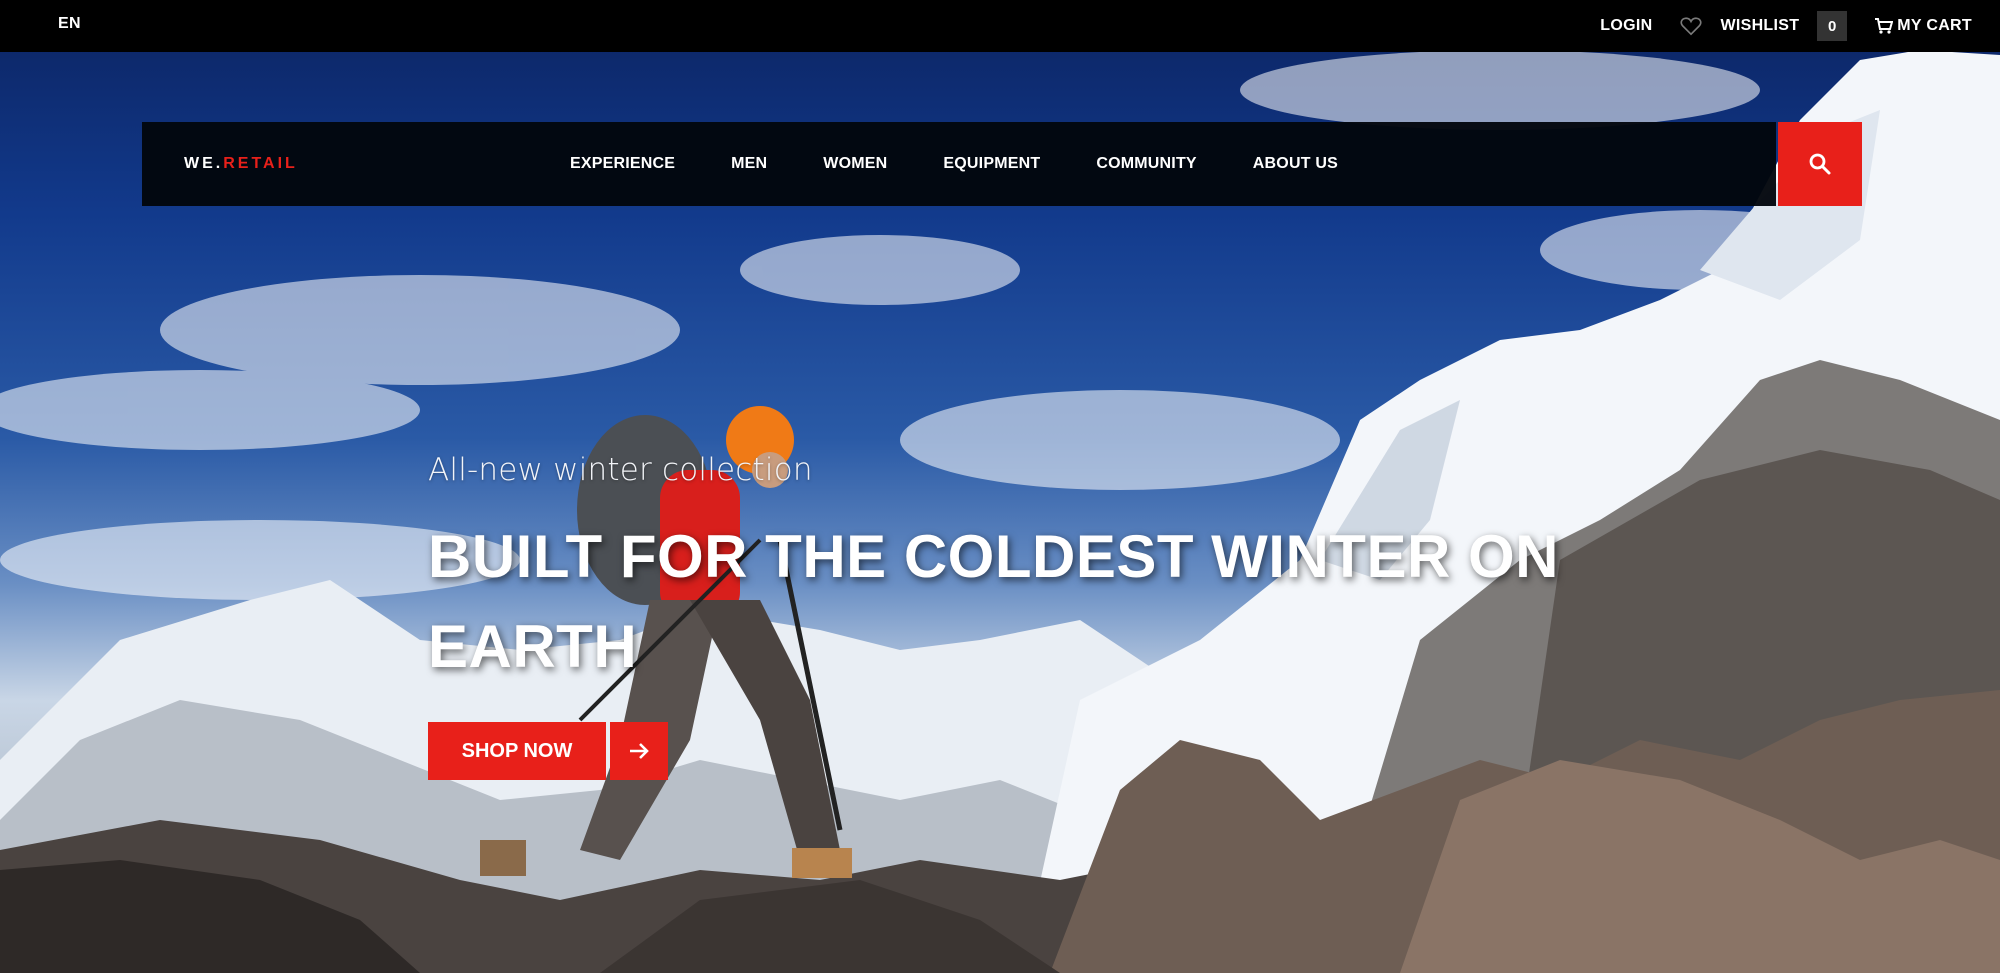 The image size is (2000, 973). Describe the element at coordinates (1691, 26) in the screenshot. I see `heart-icon` at that location.